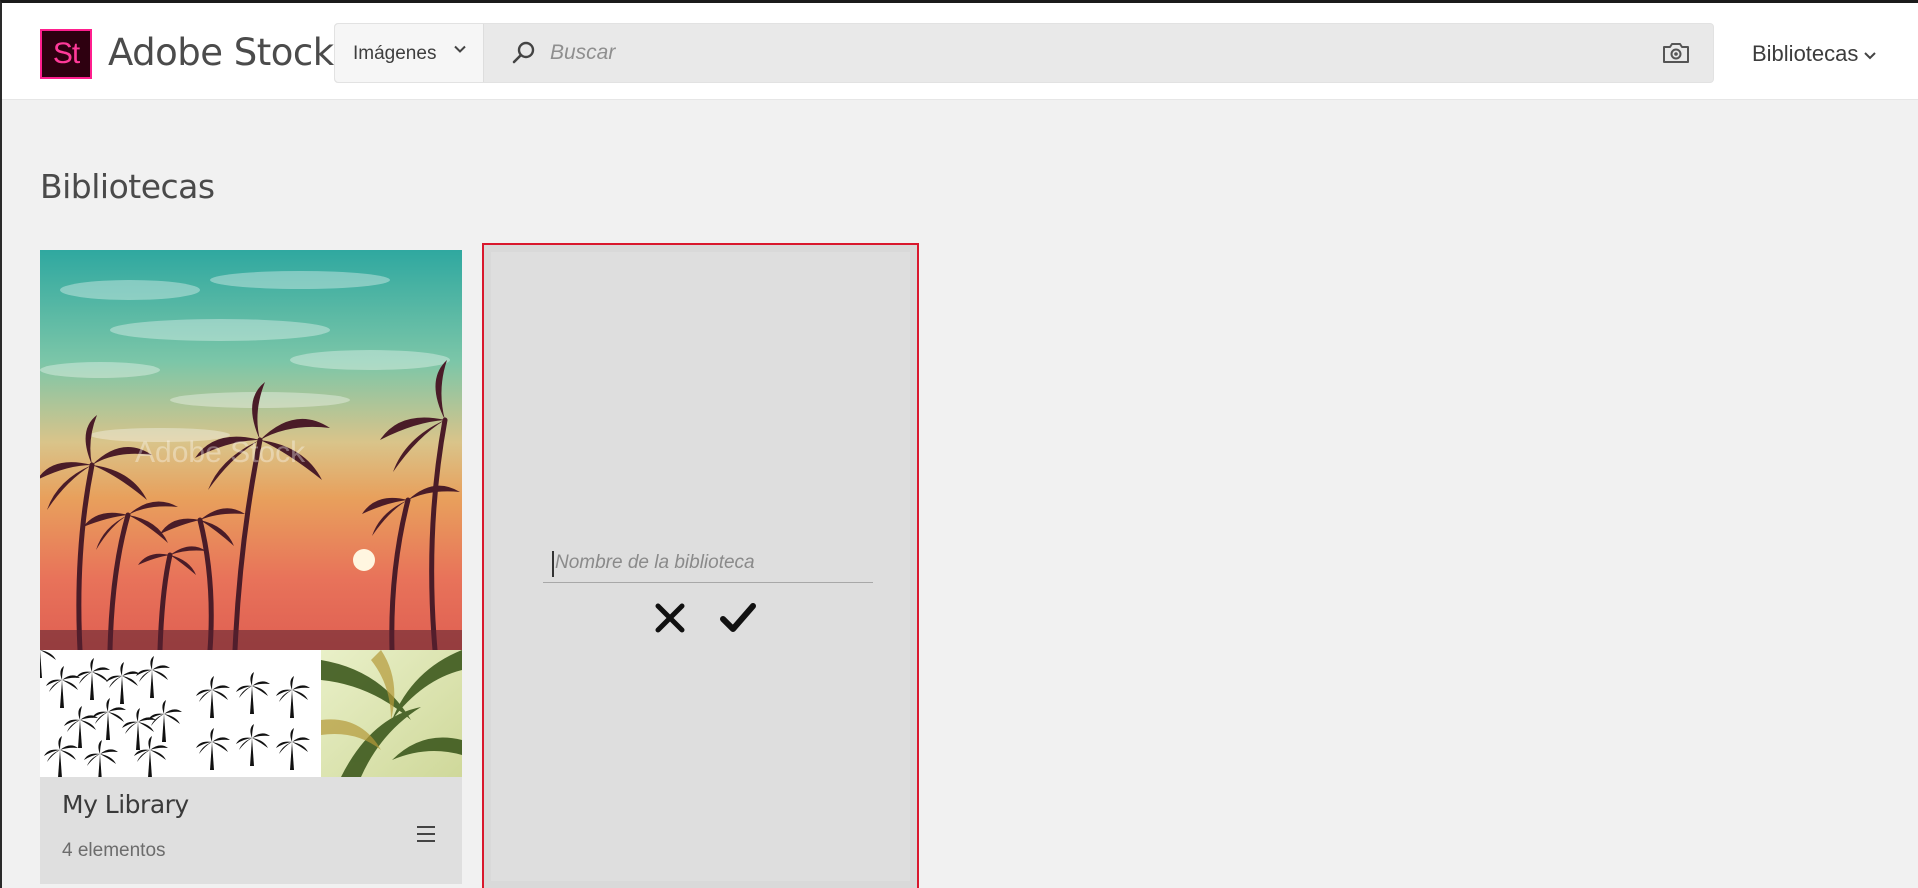  What do you see at coordinates (1676, 53) in the screenshot?
I see `camera-icon` at bounding box center [1676, 53].